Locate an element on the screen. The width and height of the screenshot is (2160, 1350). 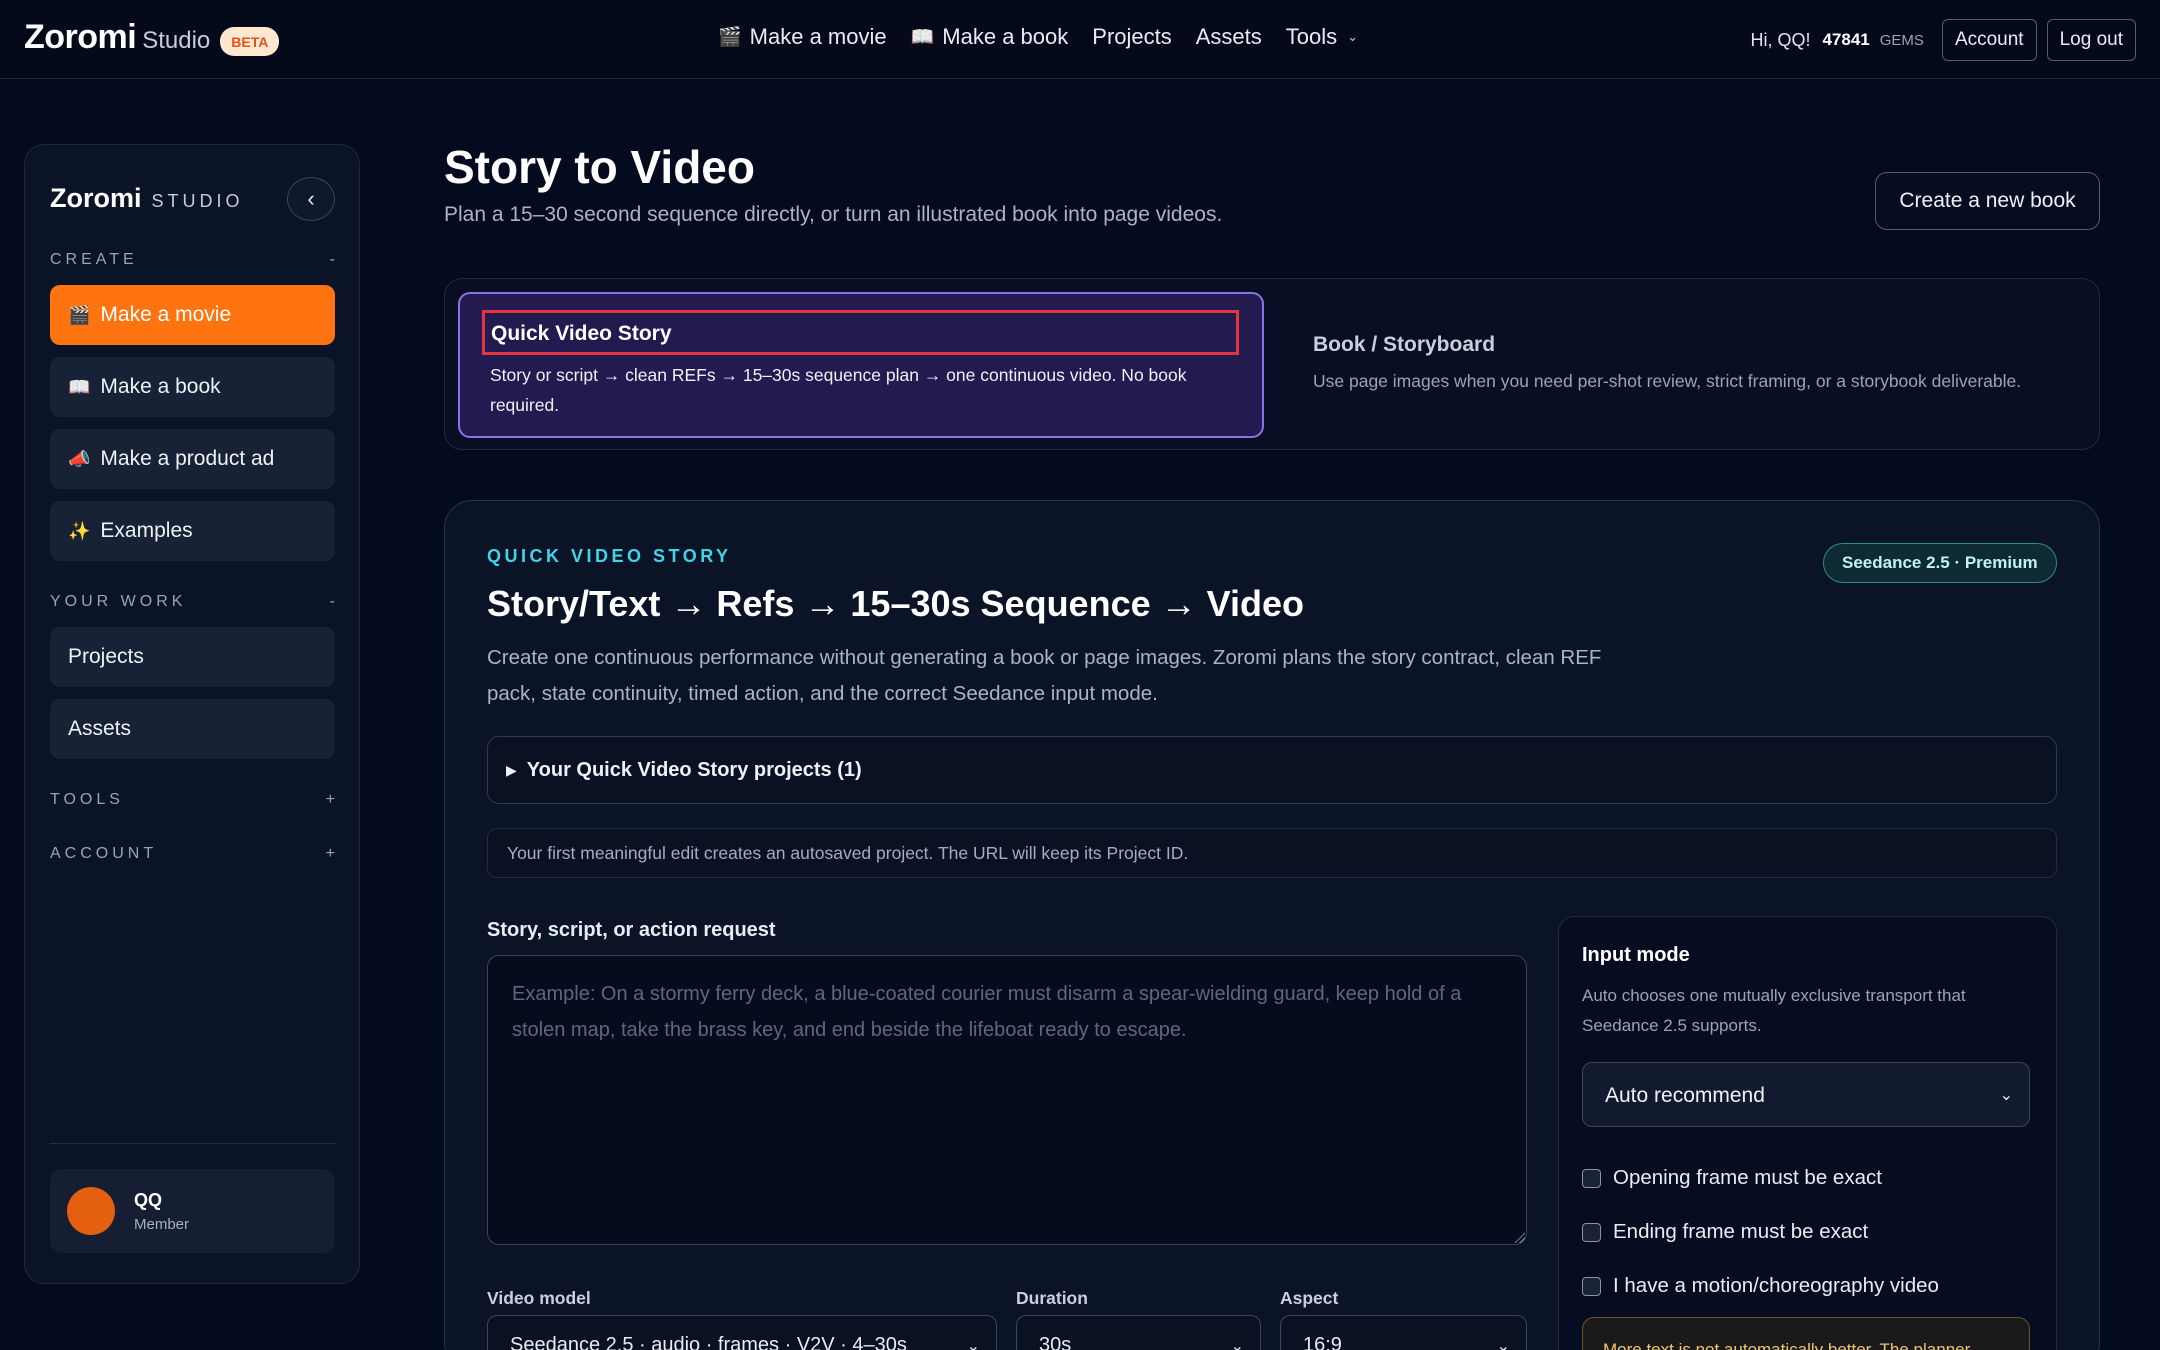
input-mode-select: Auto recommend ⌄ is located at coordinates (1806, 1094).